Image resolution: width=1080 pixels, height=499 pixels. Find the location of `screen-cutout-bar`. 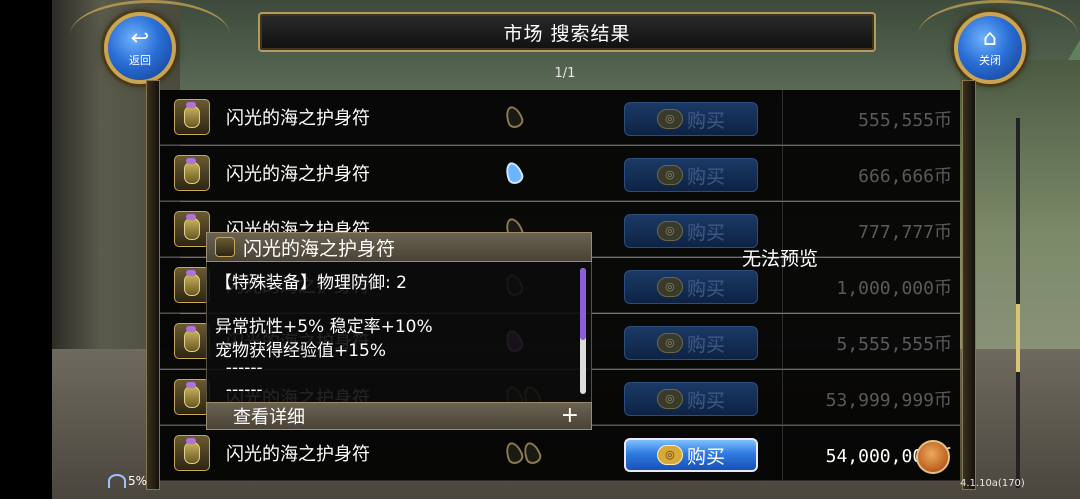

screen-cutout-bar is located at coordinates (26, 249).